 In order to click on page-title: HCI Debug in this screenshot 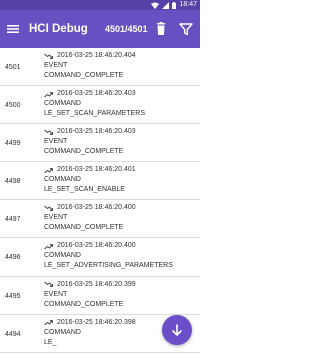, I will do `click(58, 29)`.